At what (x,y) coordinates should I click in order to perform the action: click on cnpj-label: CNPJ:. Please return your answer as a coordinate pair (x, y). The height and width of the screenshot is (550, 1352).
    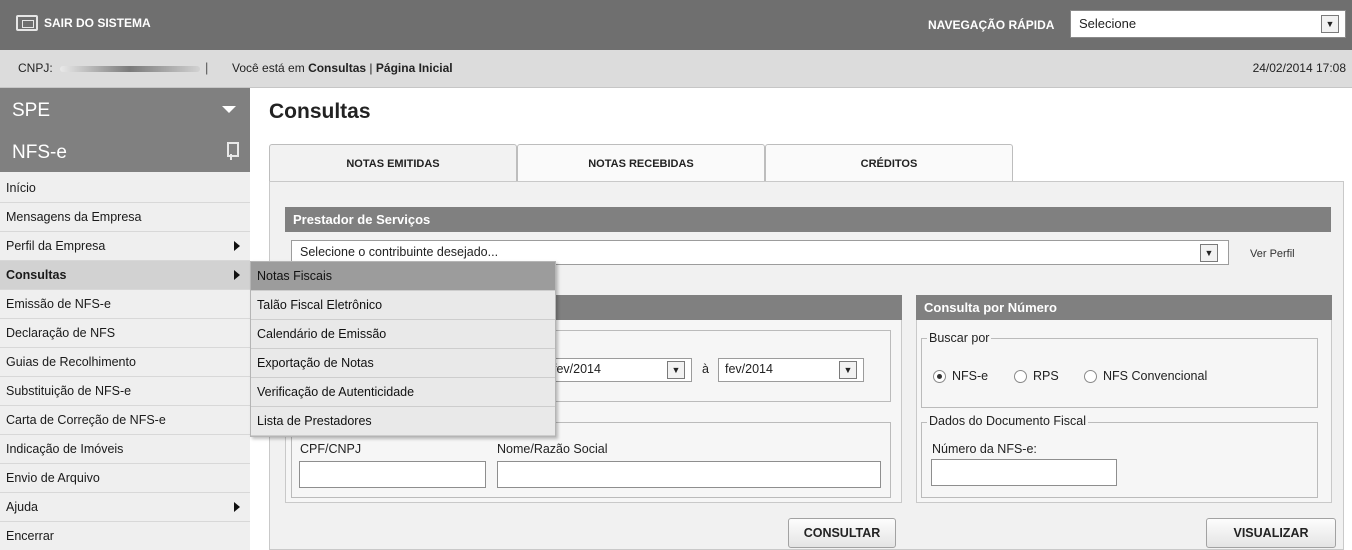
    Looking at the image, I should click on (35, 68).